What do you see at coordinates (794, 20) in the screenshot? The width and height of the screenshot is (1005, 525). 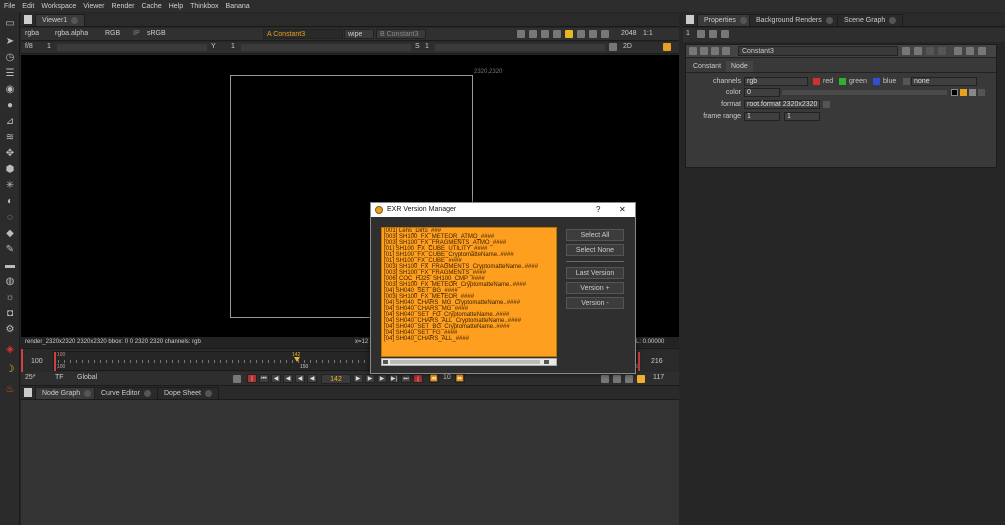 I see `tab-background-renders: Background Renders` at bounding box center [794, 20].